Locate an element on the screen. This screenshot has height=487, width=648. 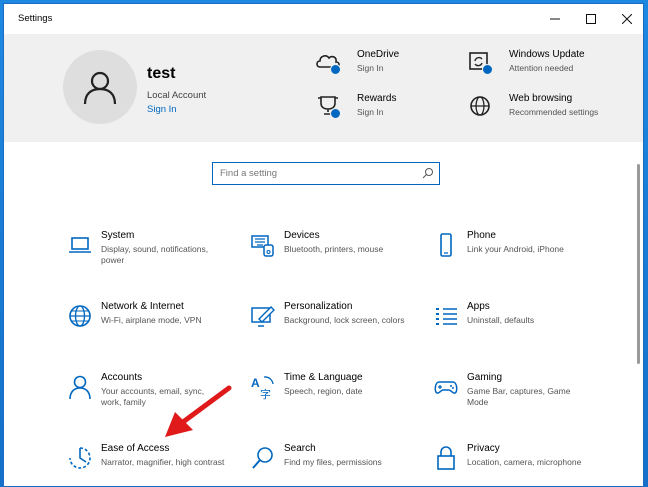
windows-update-service: Windows Update Attention needed is located at coordinates (542, 64).